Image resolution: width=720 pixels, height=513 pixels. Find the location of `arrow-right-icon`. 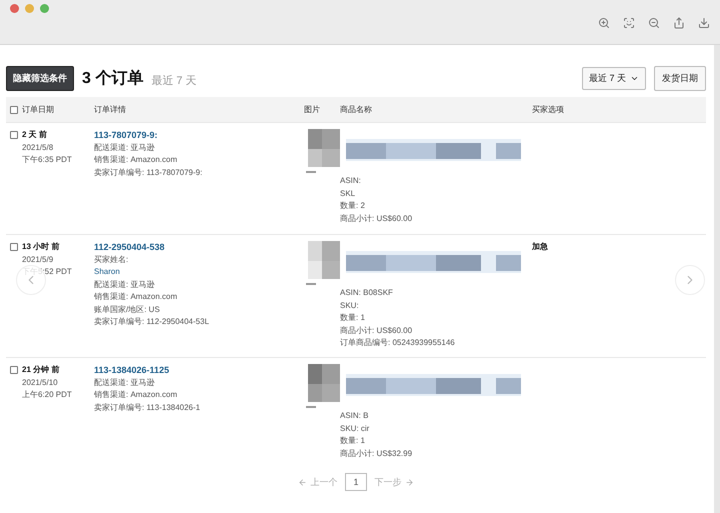

arrow-right-icon is located at coordinates (409, 482).